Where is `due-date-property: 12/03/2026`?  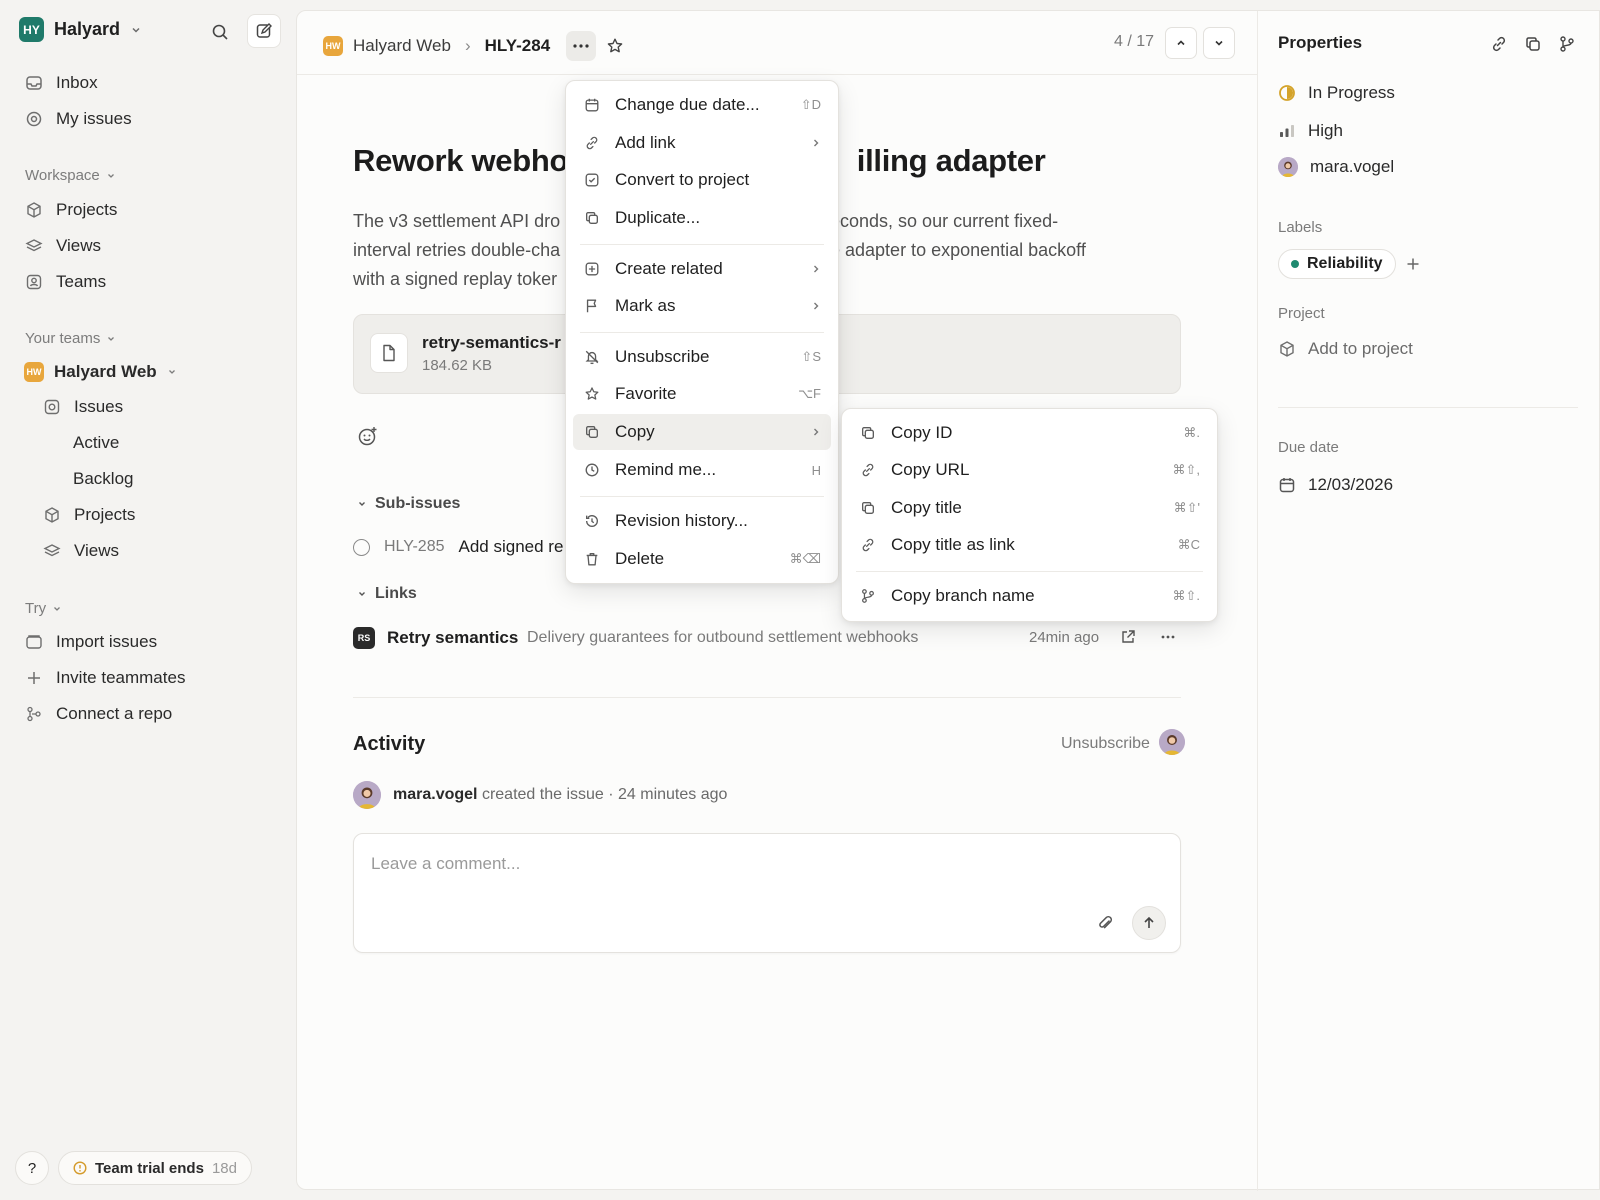
due-date-property: 12/03/2026 is located at coordinates (1335, 485).